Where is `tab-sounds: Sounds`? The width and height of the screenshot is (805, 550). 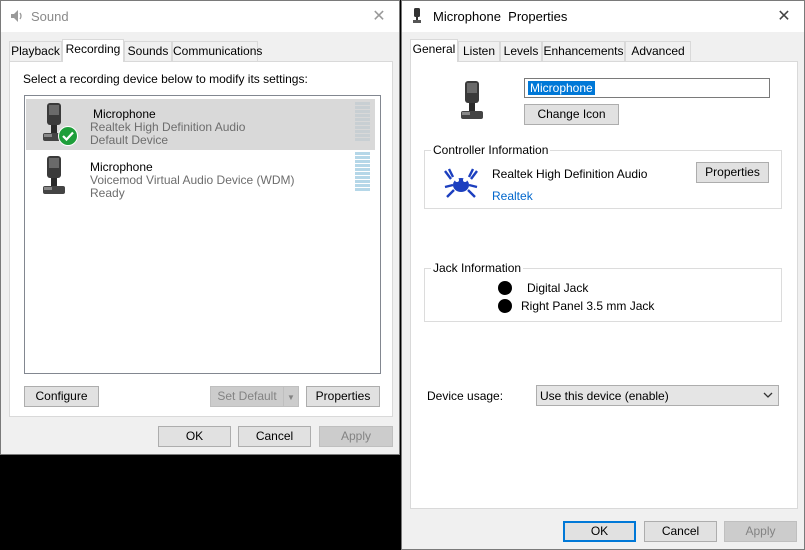 tab-sounds: Sounds is located at coordinates (148, 51).